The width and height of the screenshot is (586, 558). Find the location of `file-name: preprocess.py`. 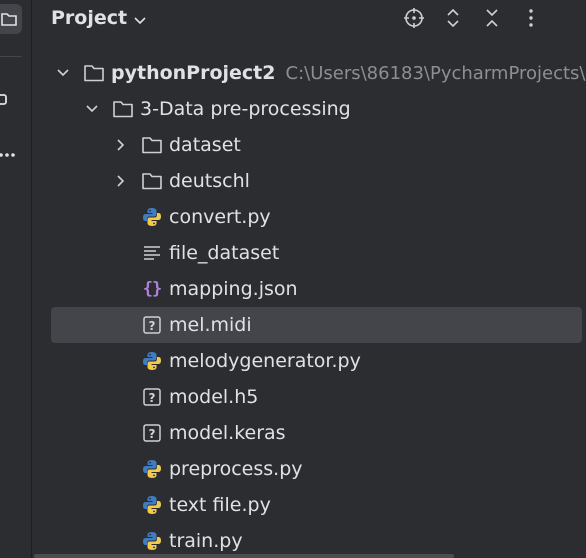

file-name: preprocess.py is located at coordinates (236, 469).